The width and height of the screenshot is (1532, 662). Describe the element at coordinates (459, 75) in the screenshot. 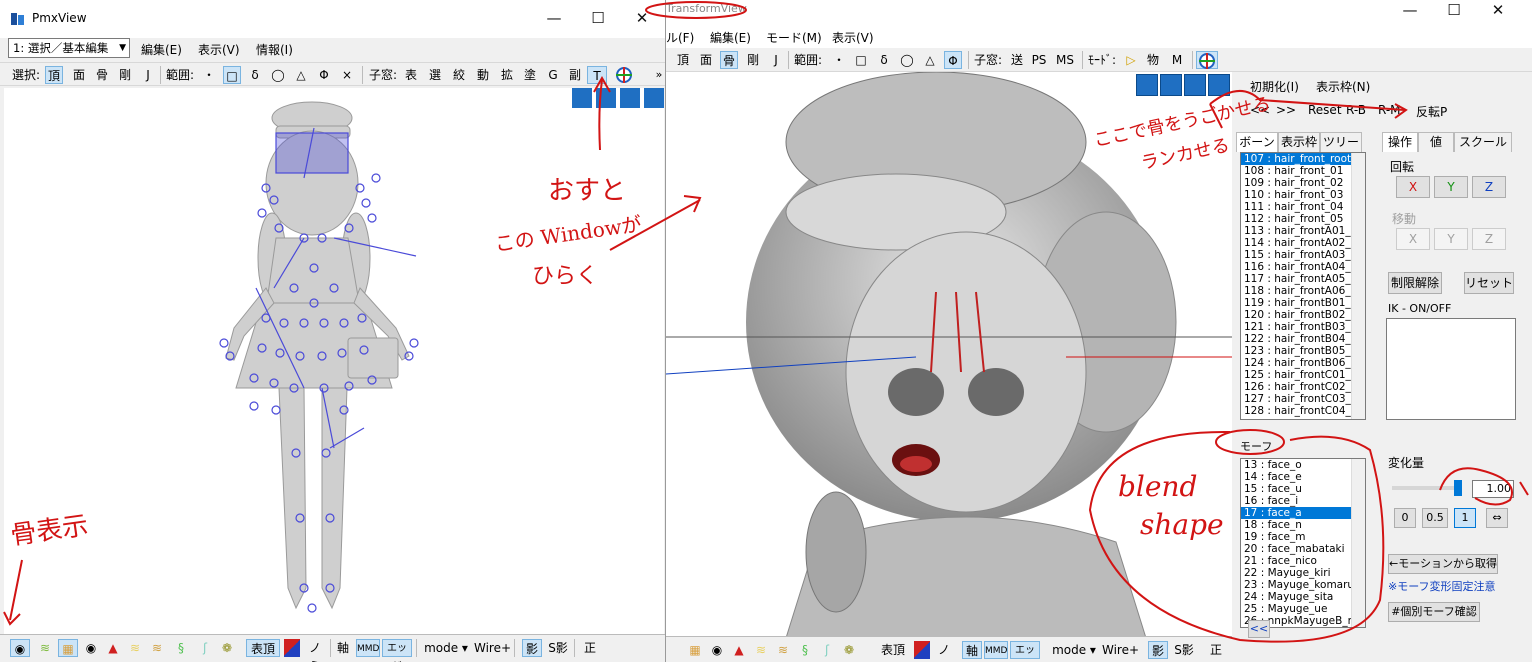

I see `child-filter: 絞` at that location.